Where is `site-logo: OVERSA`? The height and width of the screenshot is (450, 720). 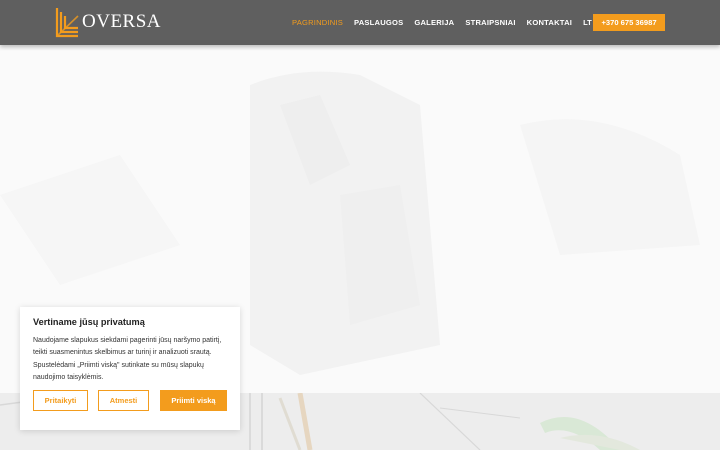
site-logo: OVERSA is located at coordinates (107, 22).